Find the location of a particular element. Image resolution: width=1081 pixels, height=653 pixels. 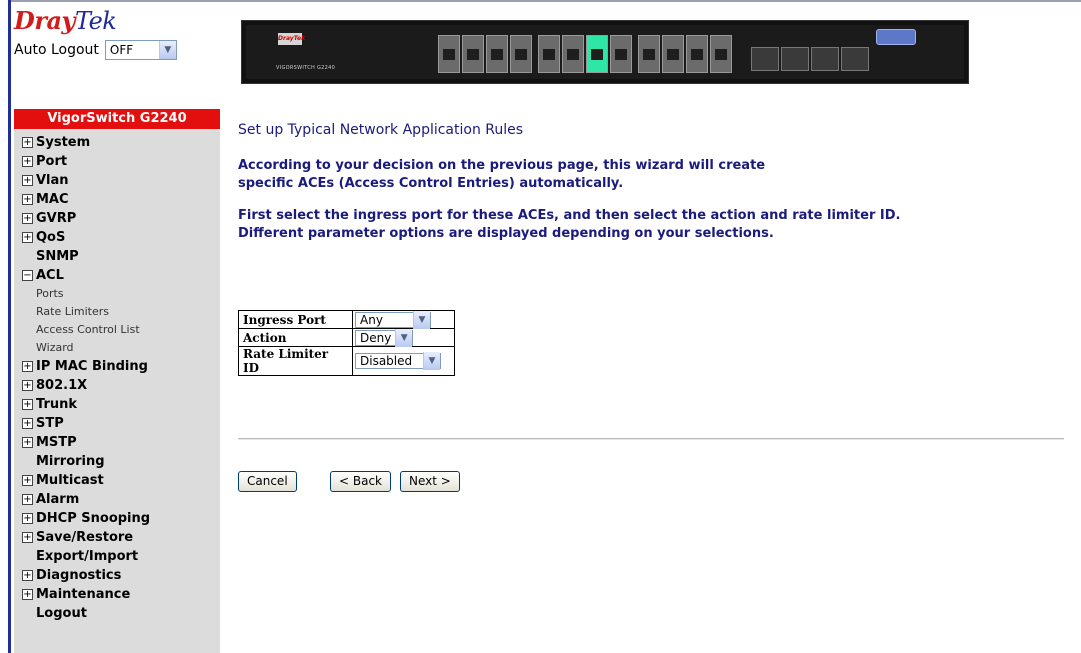

sidebar-subitem-access-control-list: Access Control List is located at coordinates (121, 330).